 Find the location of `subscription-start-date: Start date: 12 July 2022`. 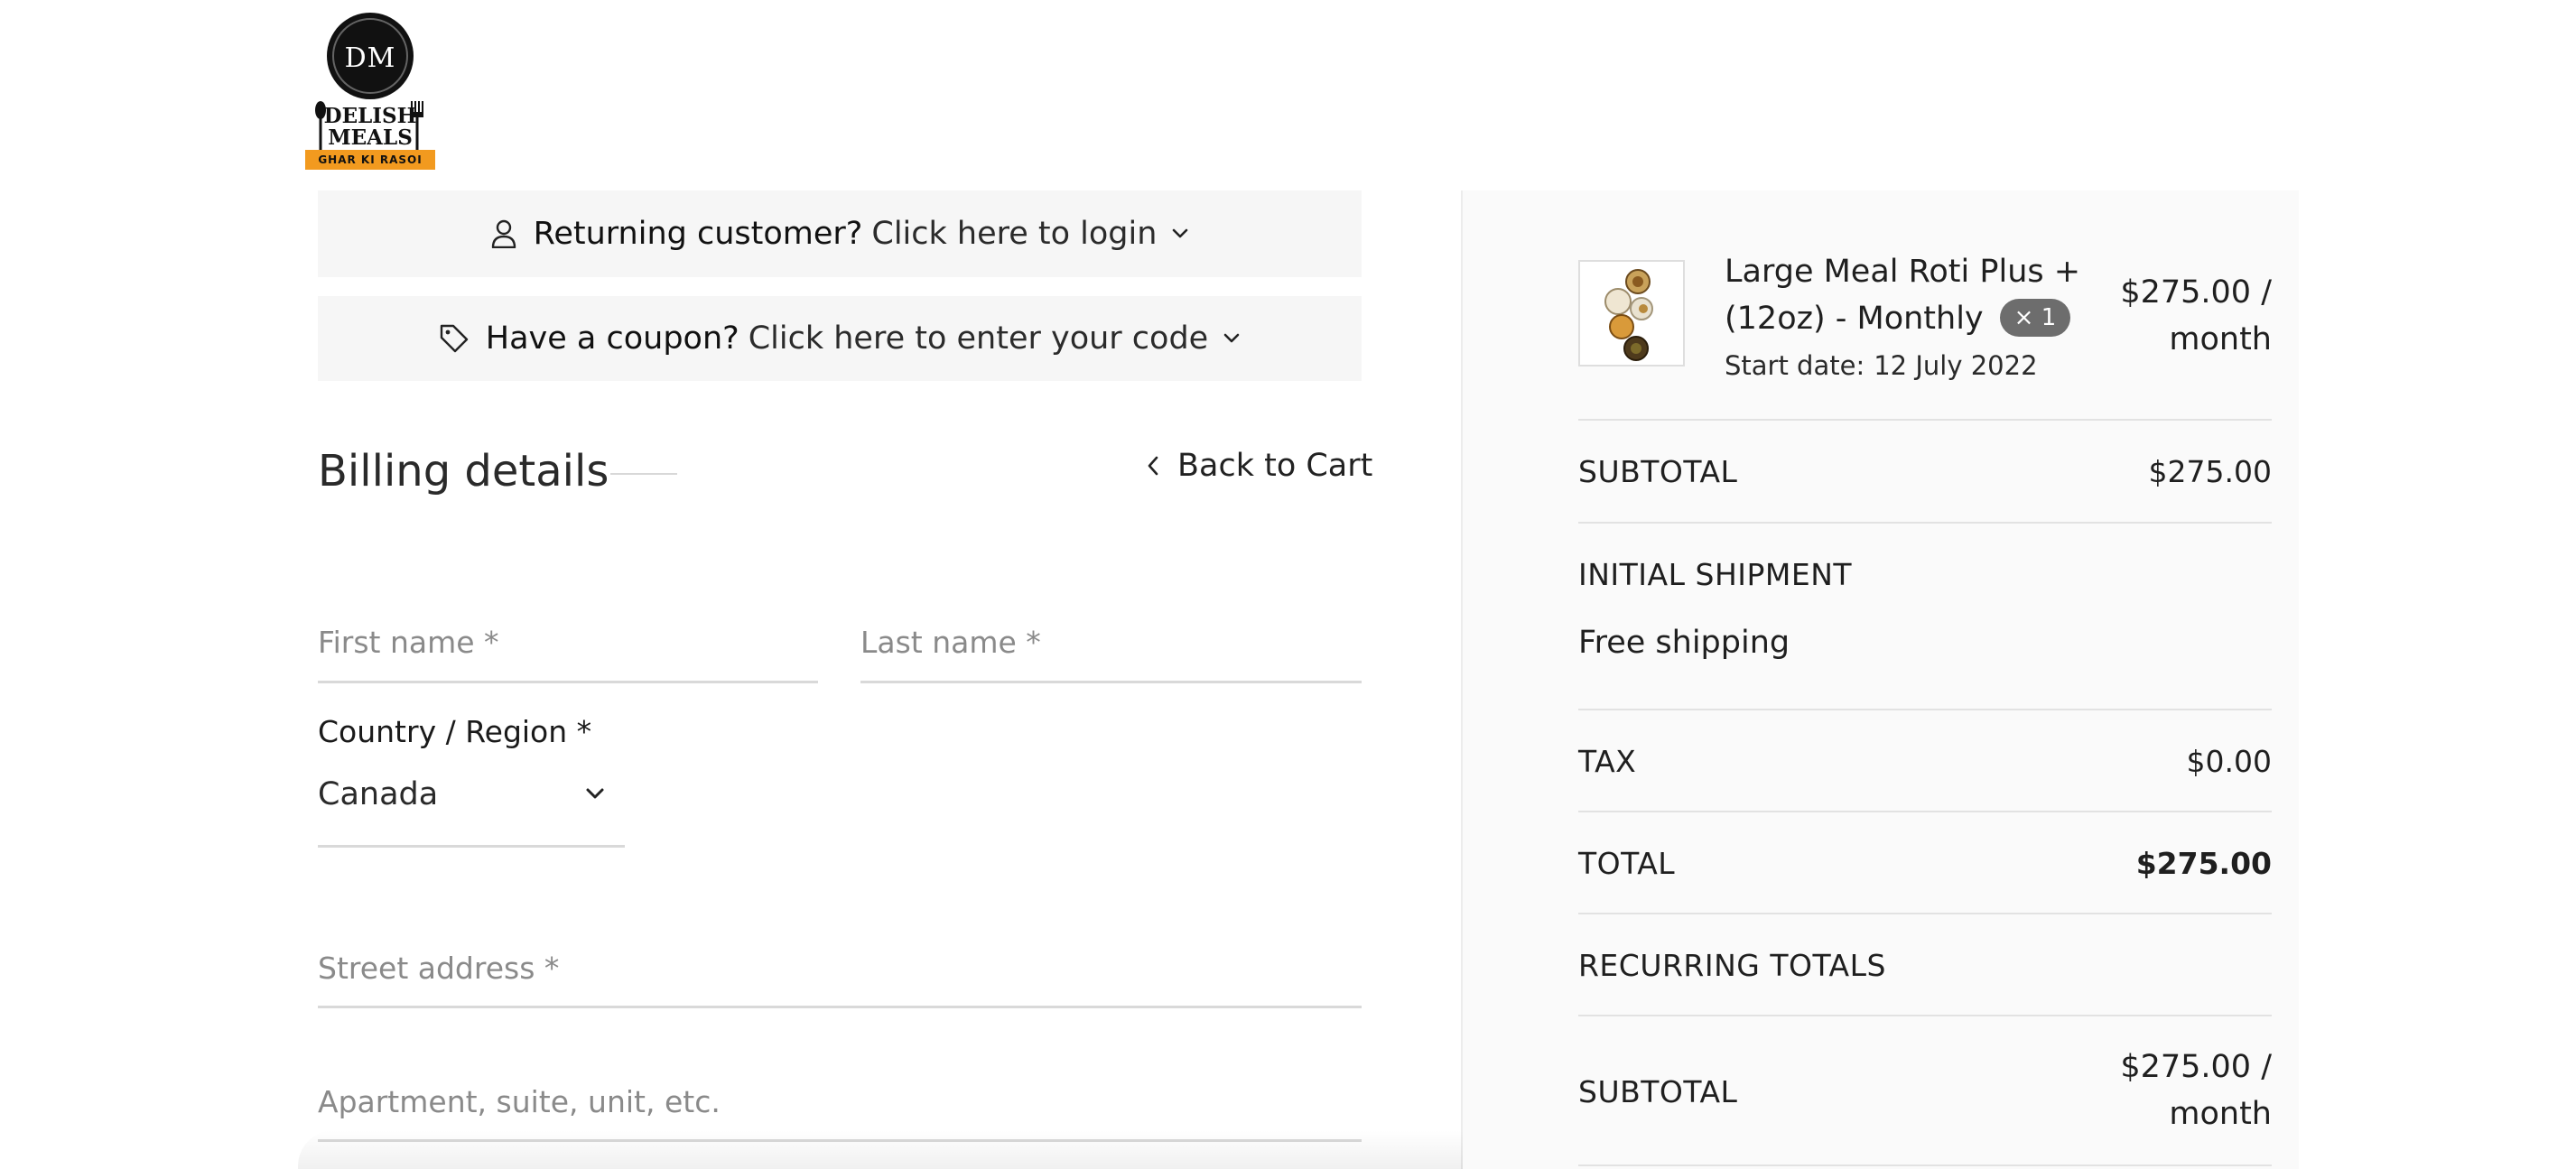

subscription-start-date: Start date: 12 July 2022 is located at coordinates (1881, 365).